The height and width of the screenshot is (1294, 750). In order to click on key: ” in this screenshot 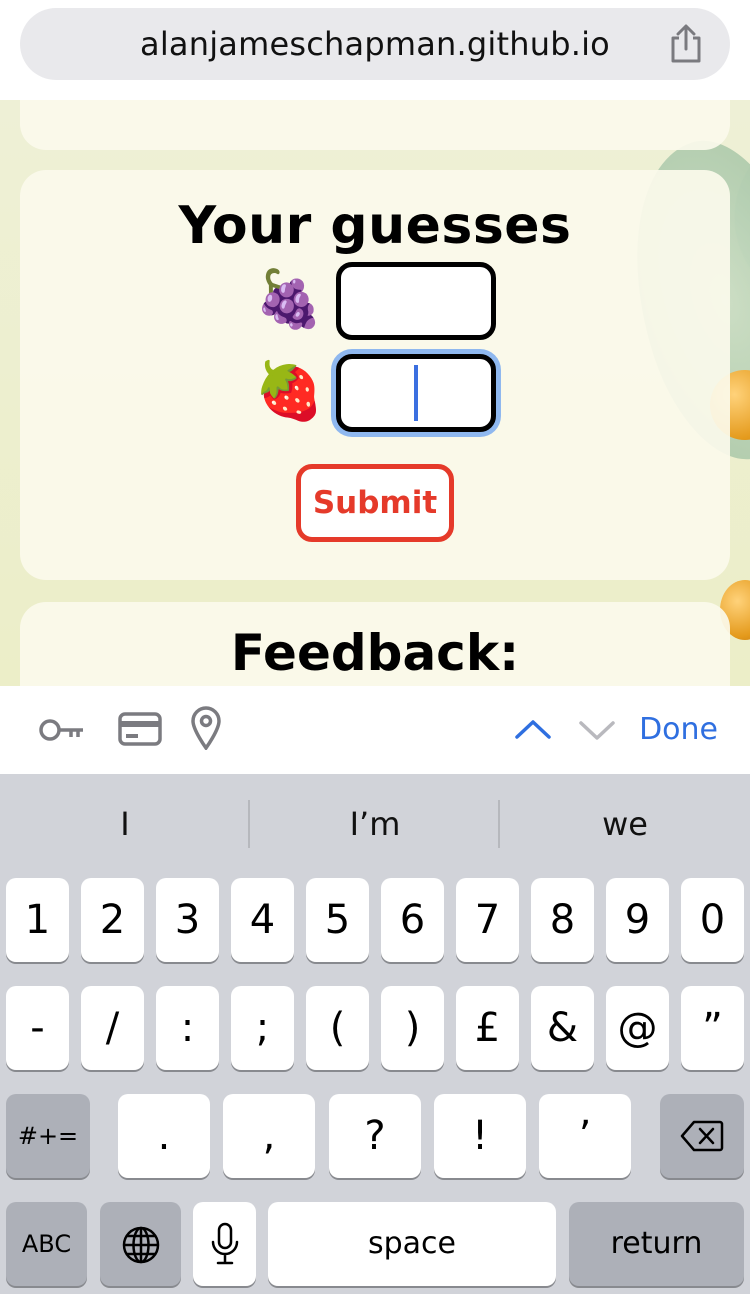, I will do `click(712, 1028)`.